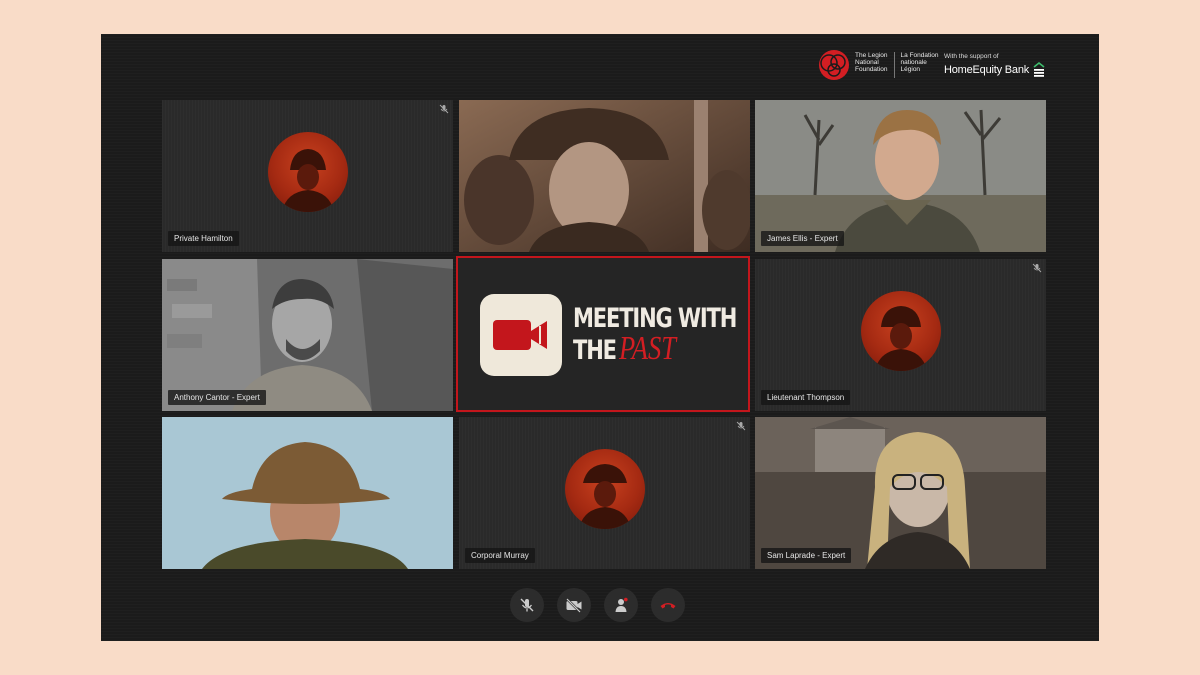 Image resolution: width=1200 pixels, height=675 pixels. I want to click on participant-name: Anthony Cantor - Expert, so click(217, 397).